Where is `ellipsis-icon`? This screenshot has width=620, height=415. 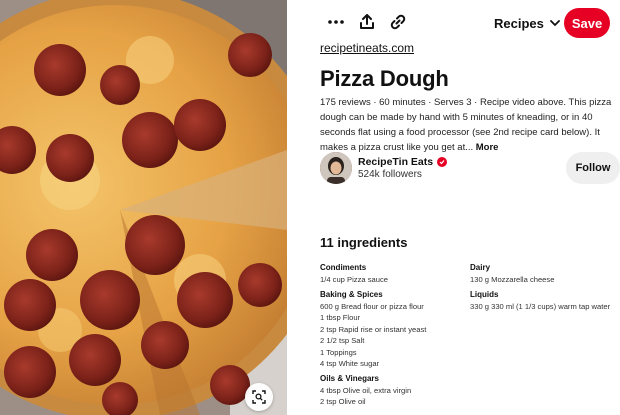
ellipsis-icon is located at coordinates (336, 22).